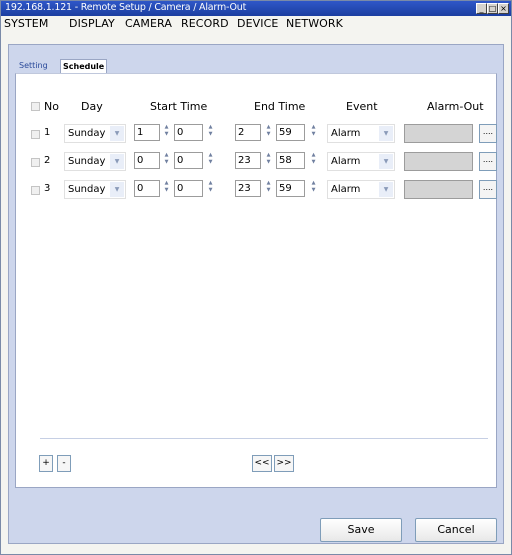 This screenshot has height=555, width=512. Describe the element at coordinates (503, 8) in the screenshot. I see `close-button: ×` at that location.